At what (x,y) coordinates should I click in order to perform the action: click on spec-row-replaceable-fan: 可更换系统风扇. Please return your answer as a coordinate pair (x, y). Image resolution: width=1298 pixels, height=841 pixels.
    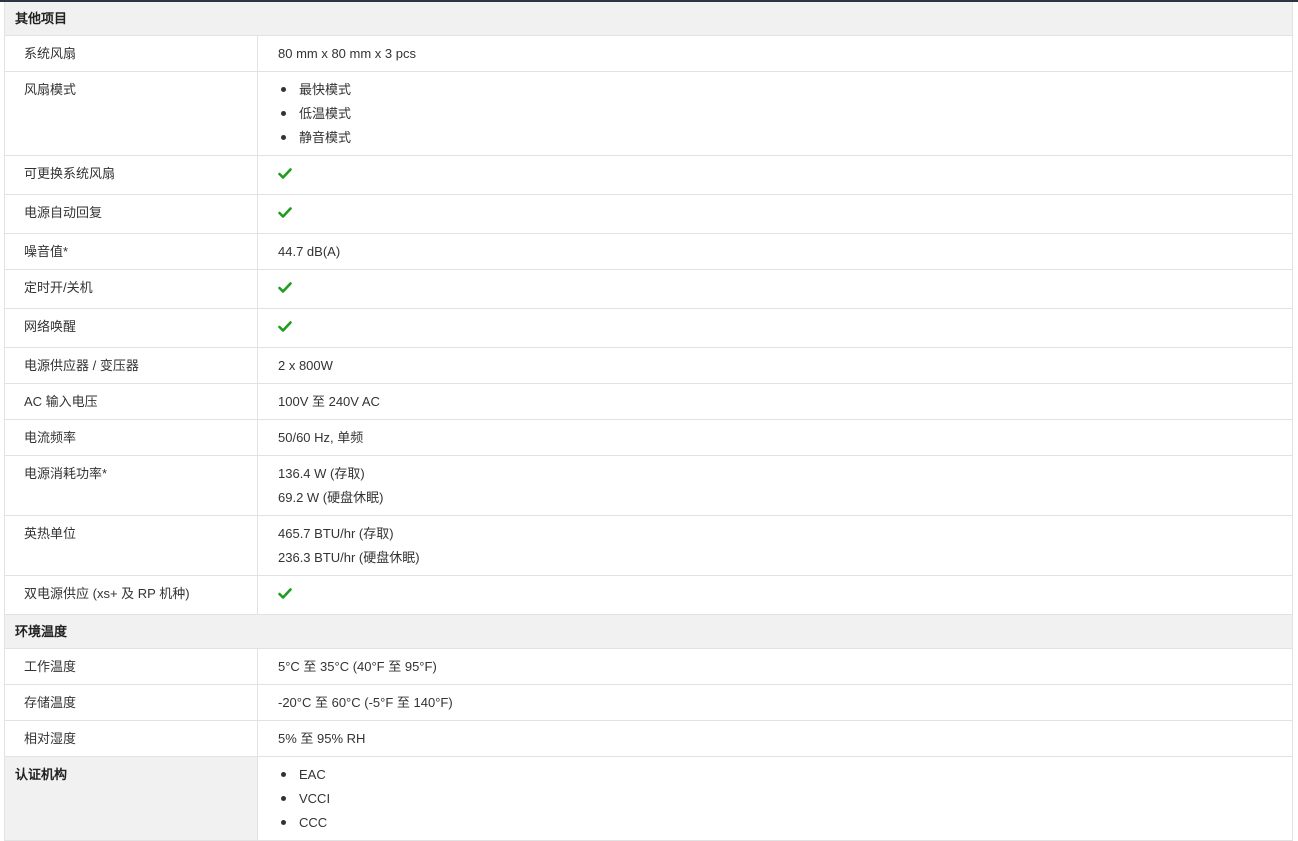
    Looking at the image, I should click on (648, 175).